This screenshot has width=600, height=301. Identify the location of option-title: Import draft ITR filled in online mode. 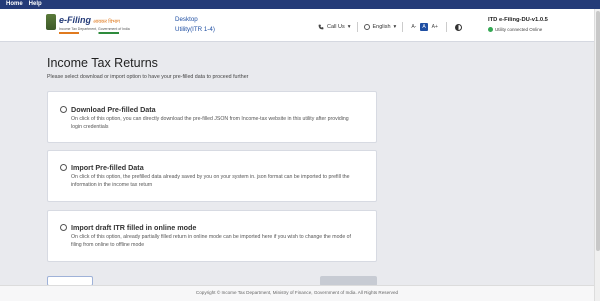
(134, 227).